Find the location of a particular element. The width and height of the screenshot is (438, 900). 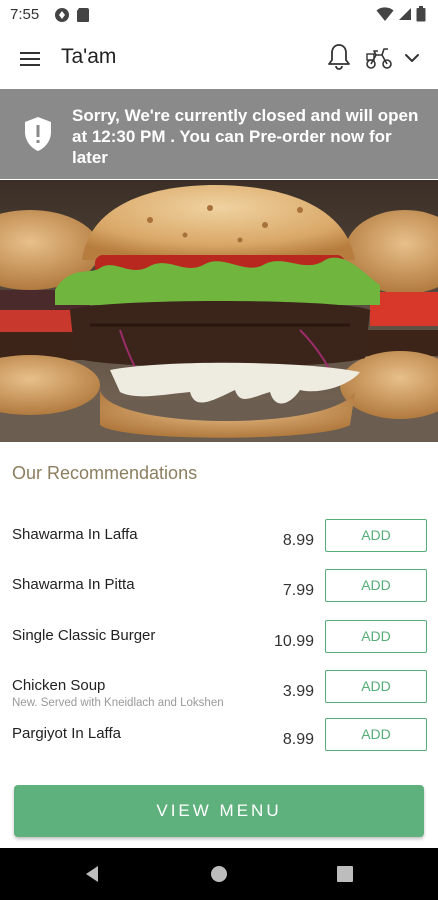

menu-item-name: Pargiyot In Laffa is located at coordinates (66, 733).